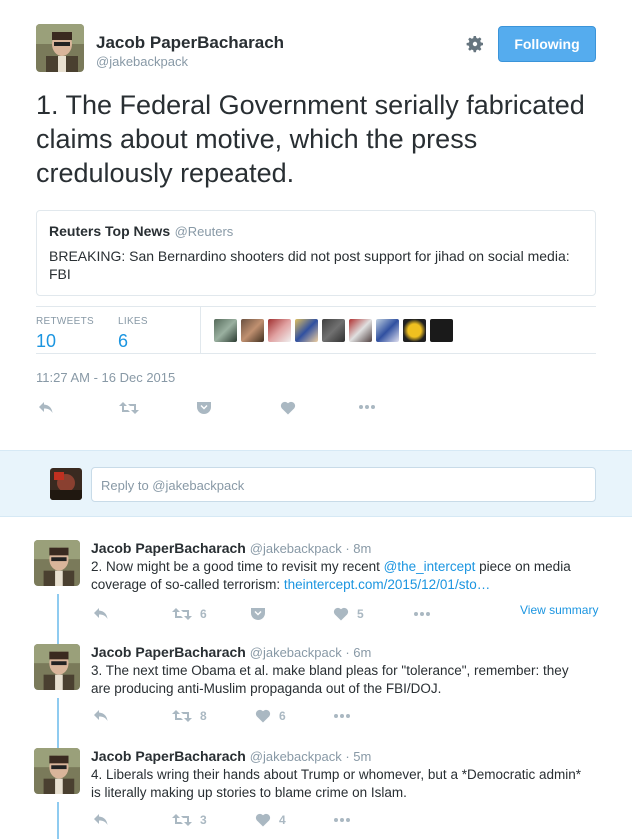 The height and width of the screenshot is (839, 632). Describe the element at coordinates (311, 652) in the screenshot. I see `reply-meta: @jakebackpack · 6m` at that location.